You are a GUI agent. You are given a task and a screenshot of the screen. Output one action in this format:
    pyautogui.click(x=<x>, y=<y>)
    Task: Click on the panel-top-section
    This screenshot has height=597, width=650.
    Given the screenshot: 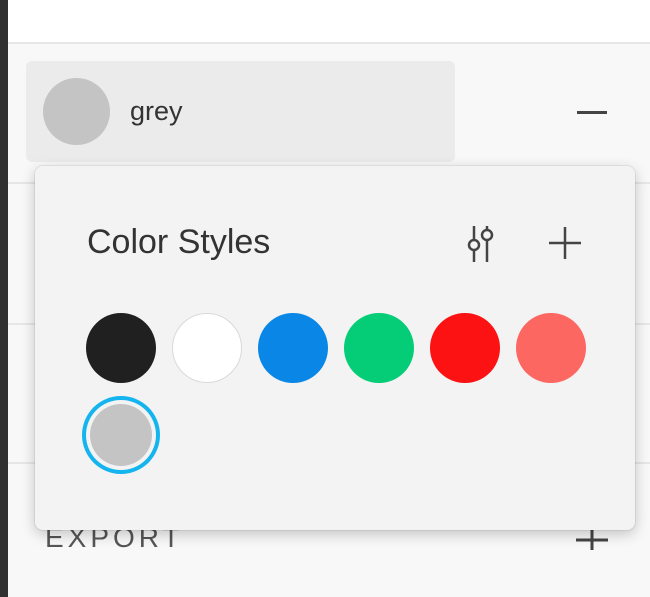 What is the action you would take?
    pyautogui.click(x=329, y=21)
    